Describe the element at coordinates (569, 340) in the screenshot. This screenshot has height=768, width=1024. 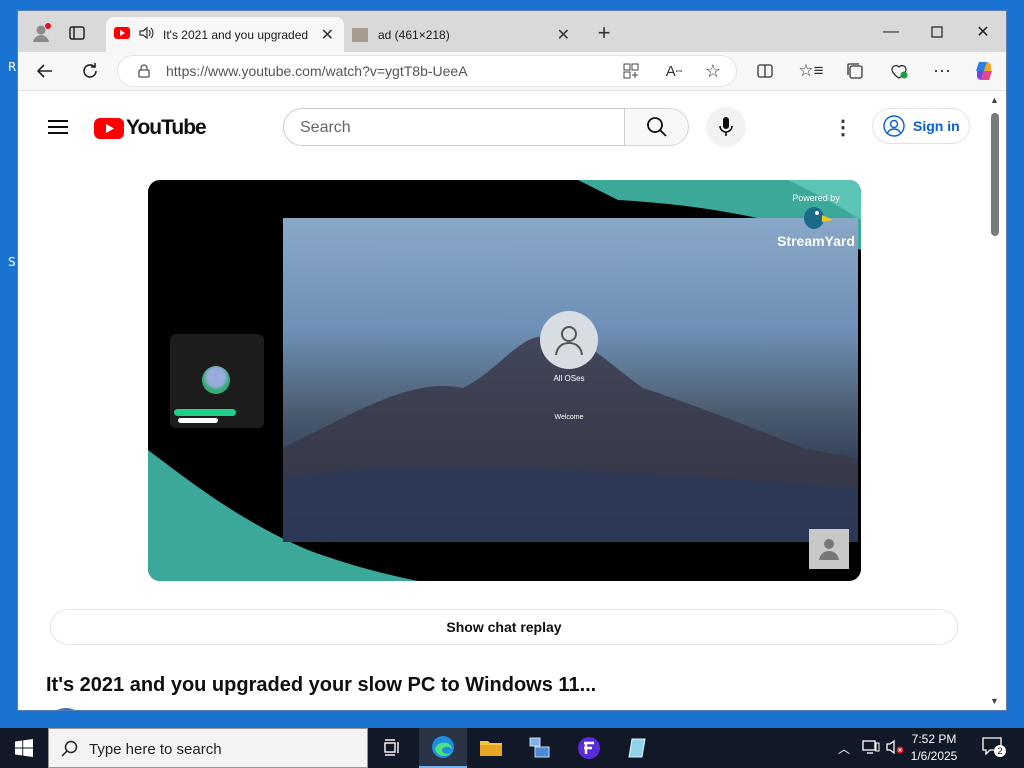
I see `user-avatar-icon` at that location.